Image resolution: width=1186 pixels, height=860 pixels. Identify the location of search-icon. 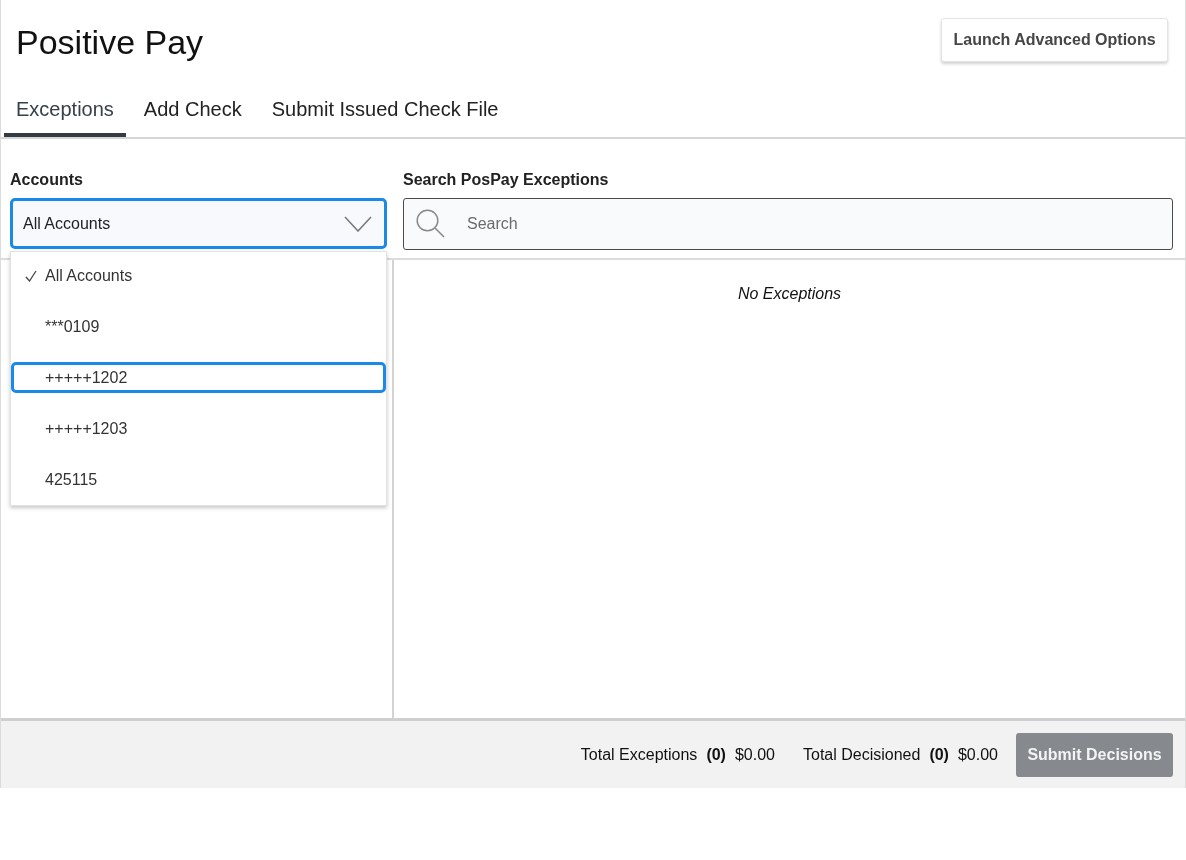
(430, 223).